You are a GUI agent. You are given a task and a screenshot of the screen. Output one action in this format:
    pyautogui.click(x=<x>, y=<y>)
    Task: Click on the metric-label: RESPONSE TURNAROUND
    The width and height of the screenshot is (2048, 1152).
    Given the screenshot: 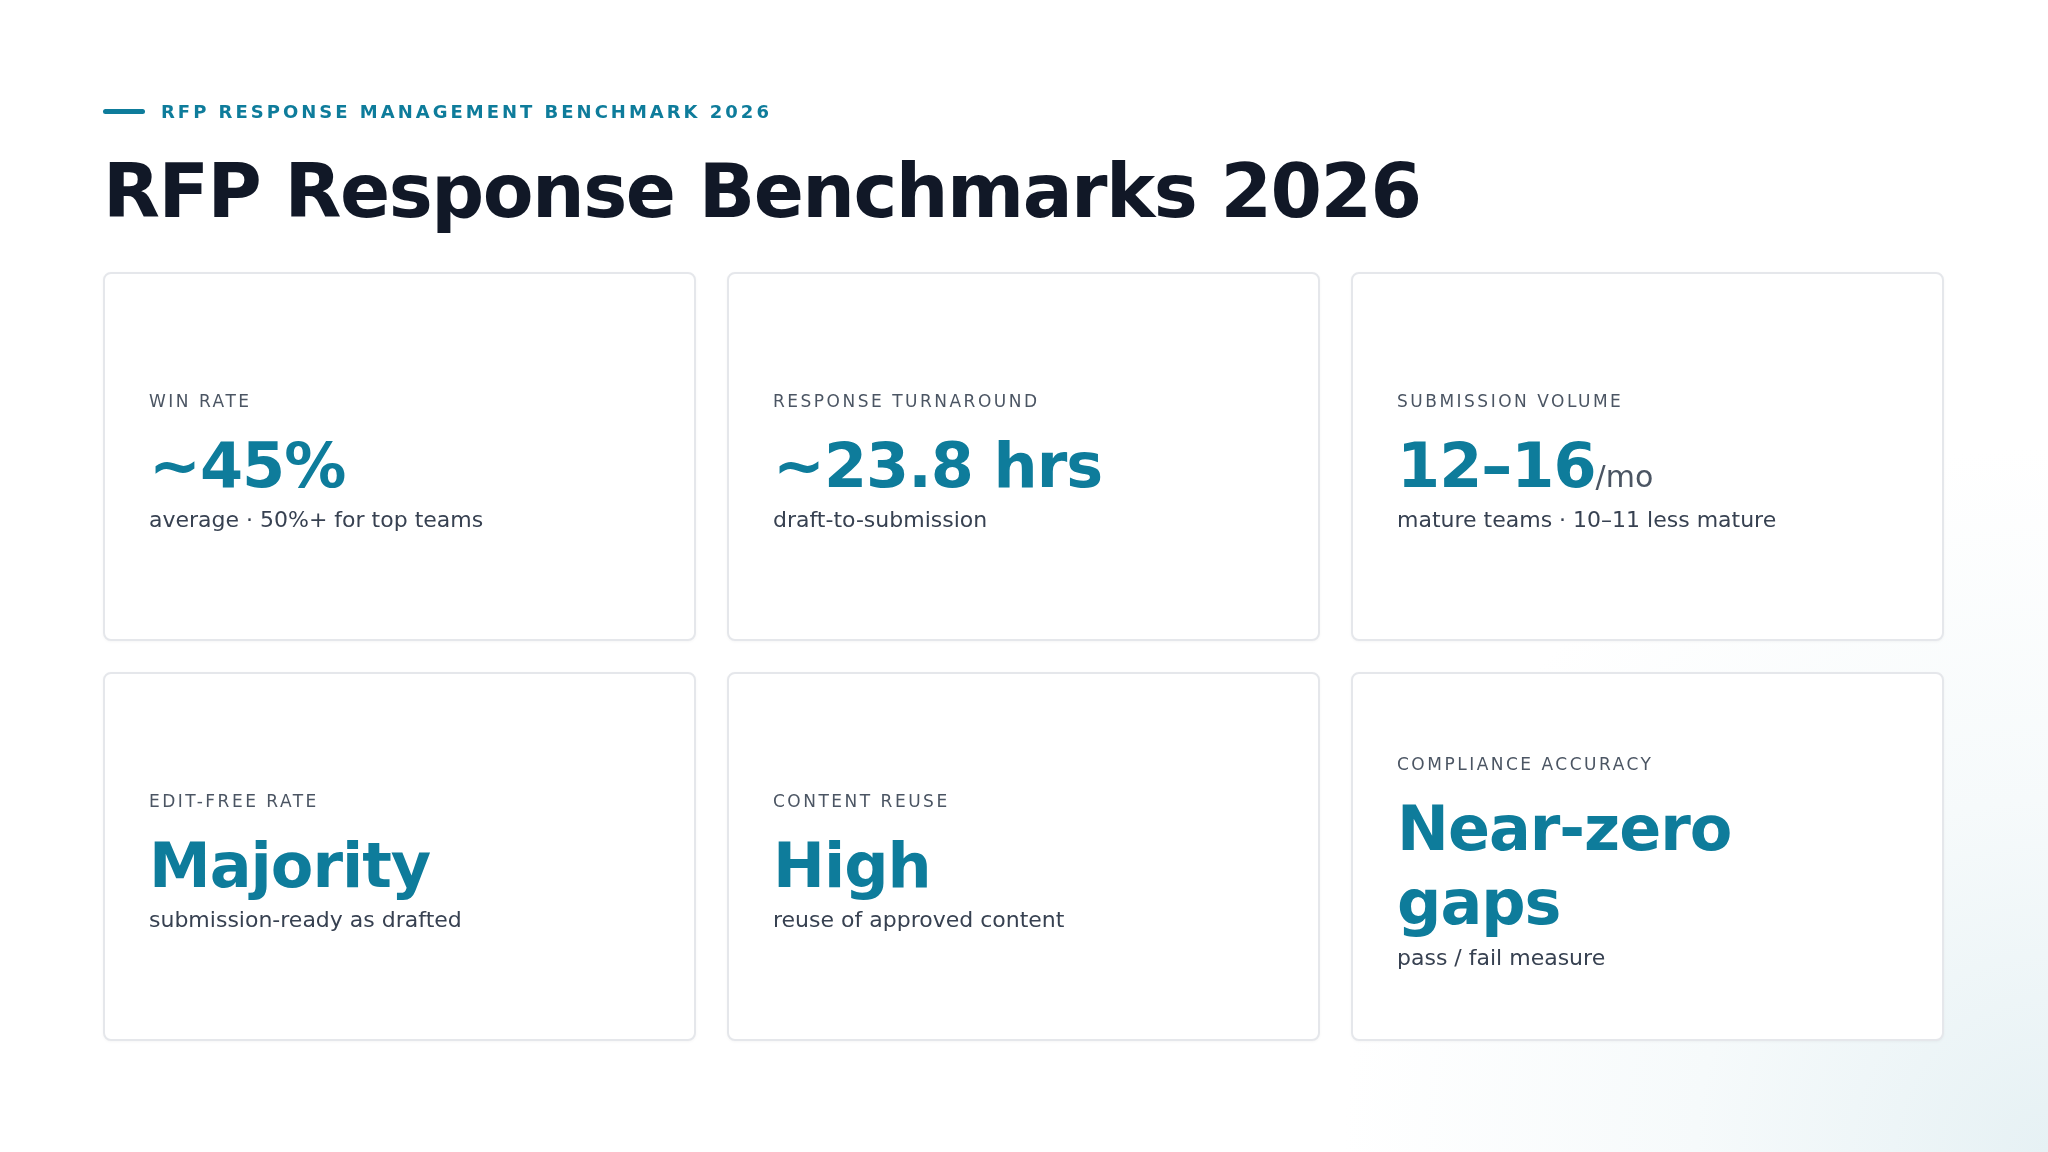 What is the action you would take?
    pyautogui.click(x=907, y=402)
    